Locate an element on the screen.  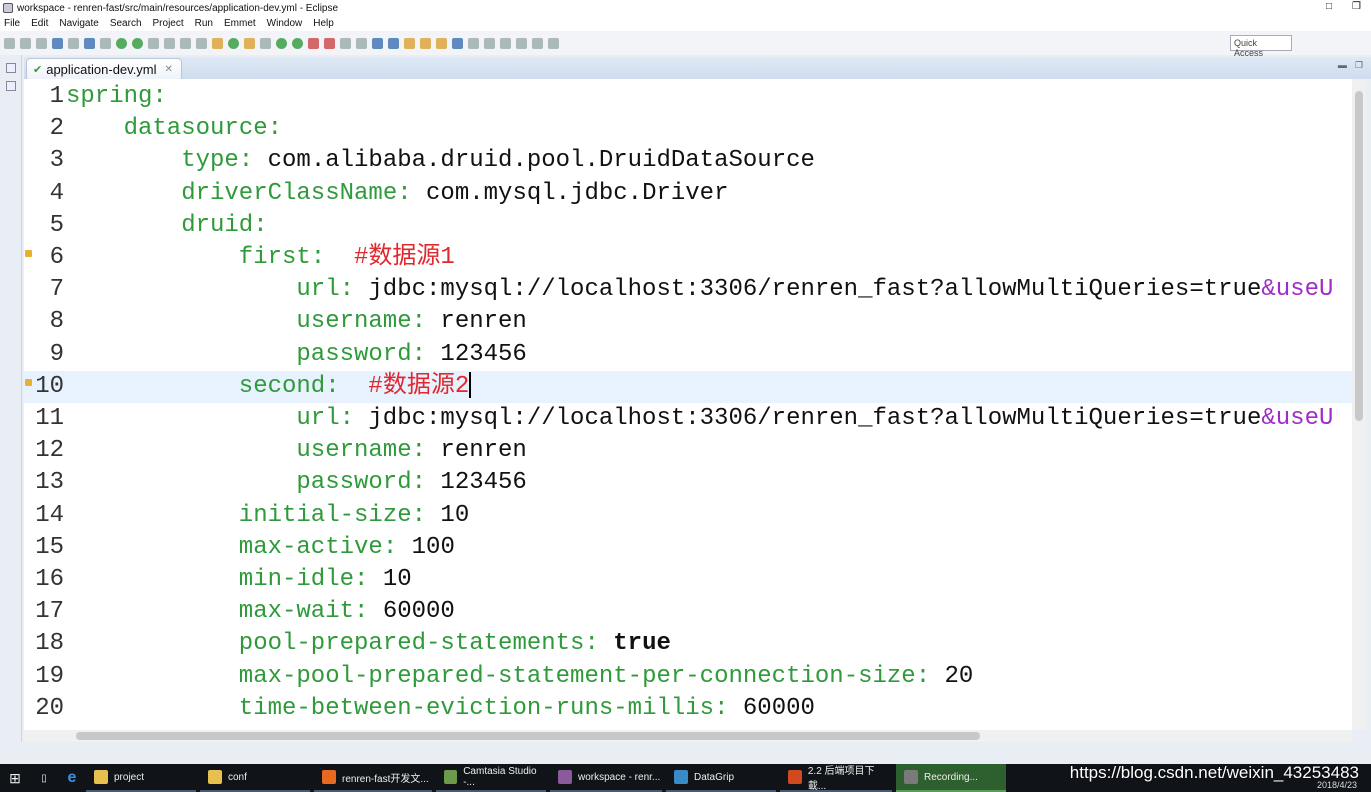
code-line: 5 druid: is located at coordinates (688, 226).